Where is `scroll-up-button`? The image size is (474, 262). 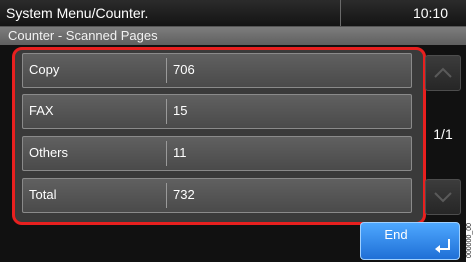 scroll-up-button is located at coordinates (443, 73).